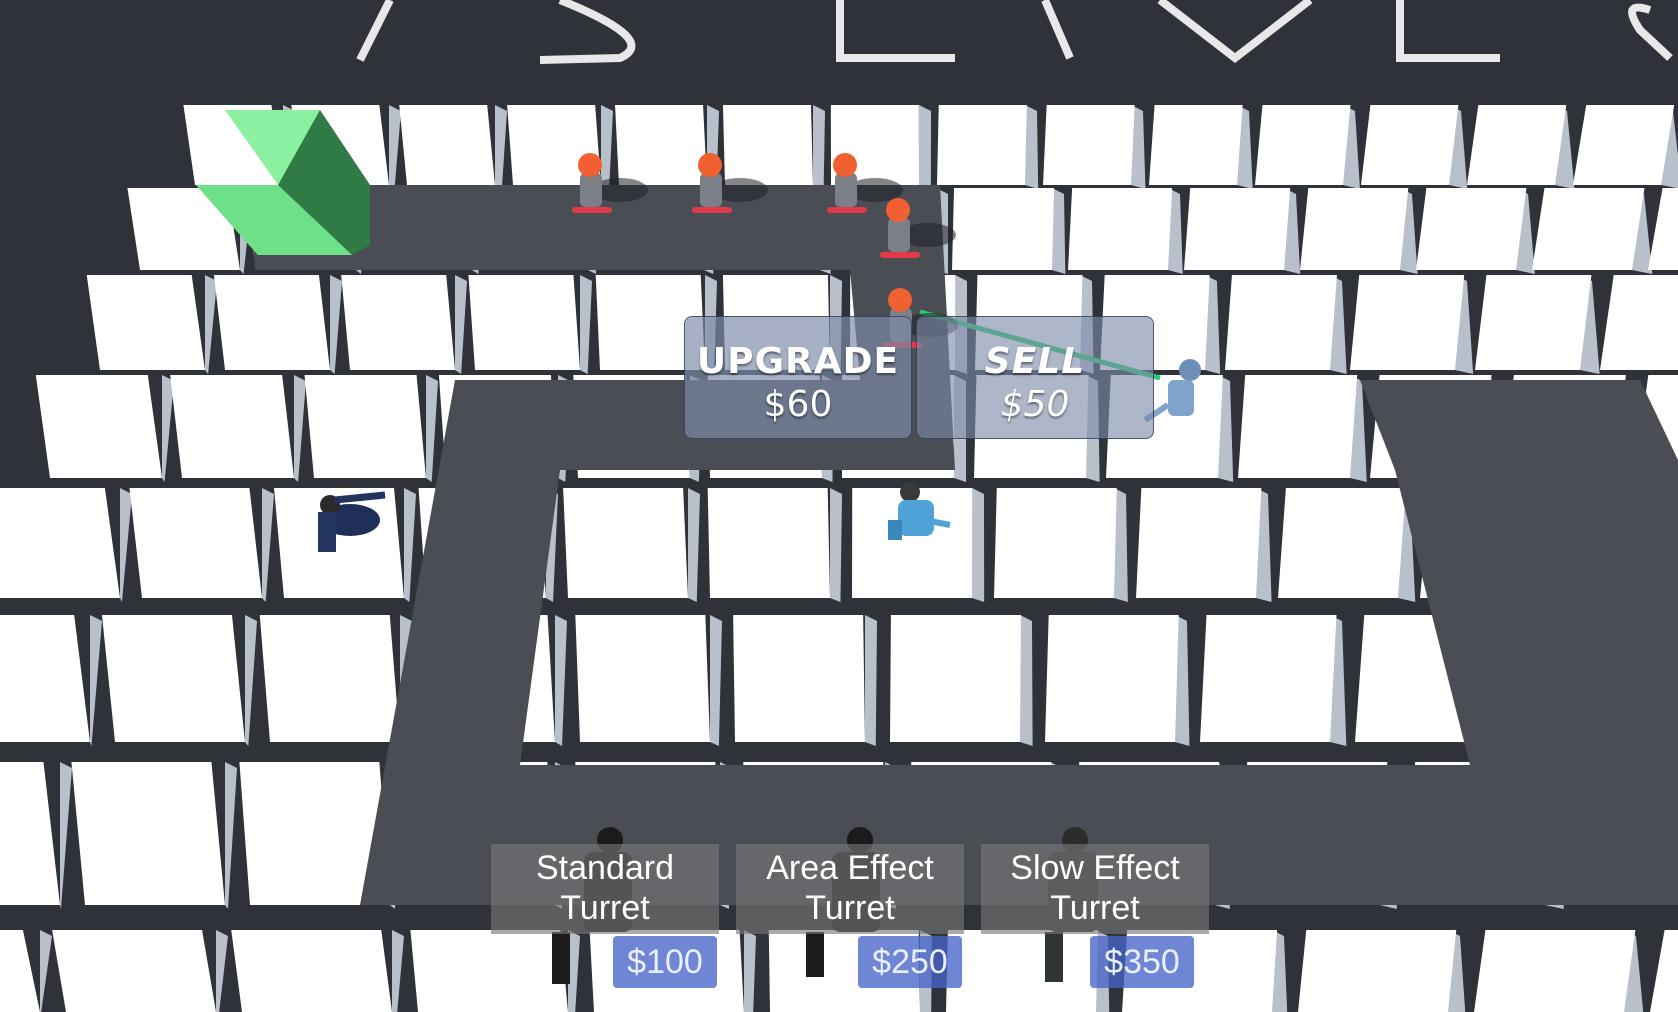 The width and height of the screenshot is (1678, 1012). I want to click on shop-slow-effect-price: $350, so click(1142, 962).